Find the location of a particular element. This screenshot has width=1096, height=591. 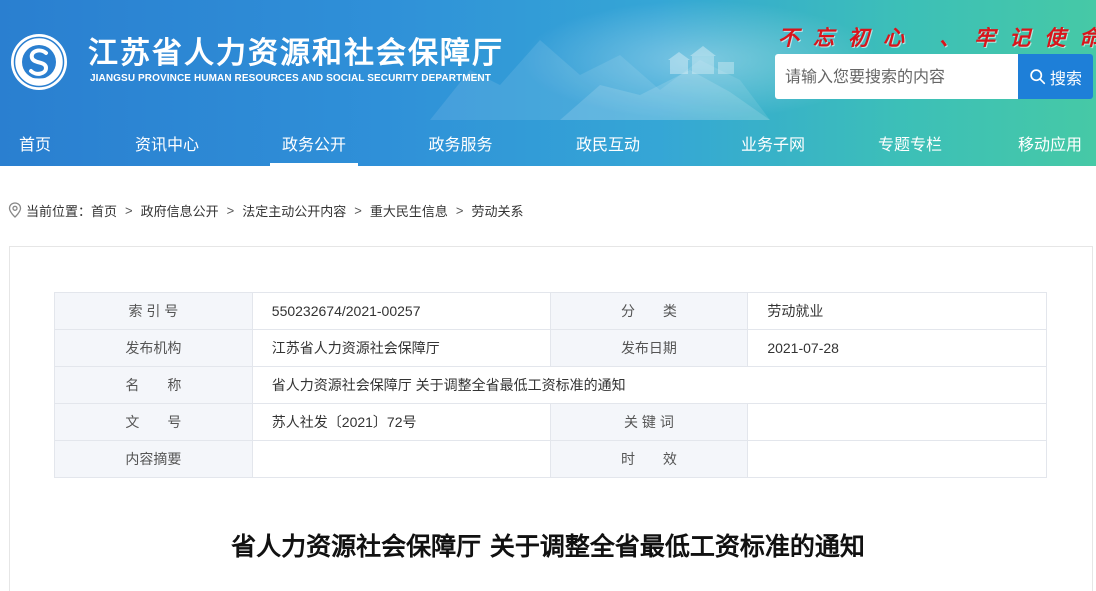

nav-item-topics: 专题专栏 is located at coordinates (910, 143).